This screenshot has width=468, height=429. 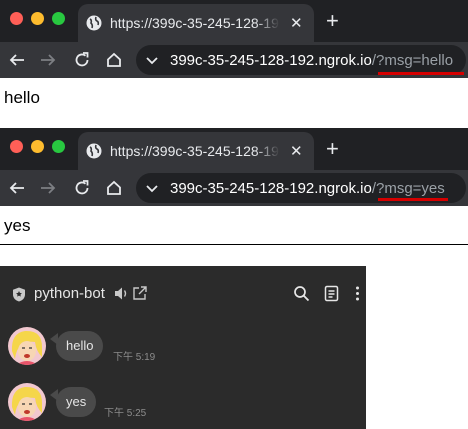 What do you see at coordinates (134, 357) in the screenshot?
I see `message-time: 下午 5:19` at bounding box center [134, 357].